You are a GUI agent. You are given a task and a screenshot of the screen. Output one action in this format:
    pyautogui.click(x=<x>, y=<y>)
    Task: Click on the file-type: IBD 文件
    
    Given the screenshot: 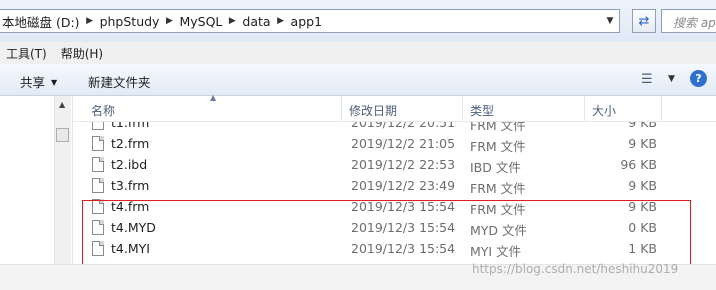 What is the action you would take?
    pyautogui.click(x=495, y=167)
    